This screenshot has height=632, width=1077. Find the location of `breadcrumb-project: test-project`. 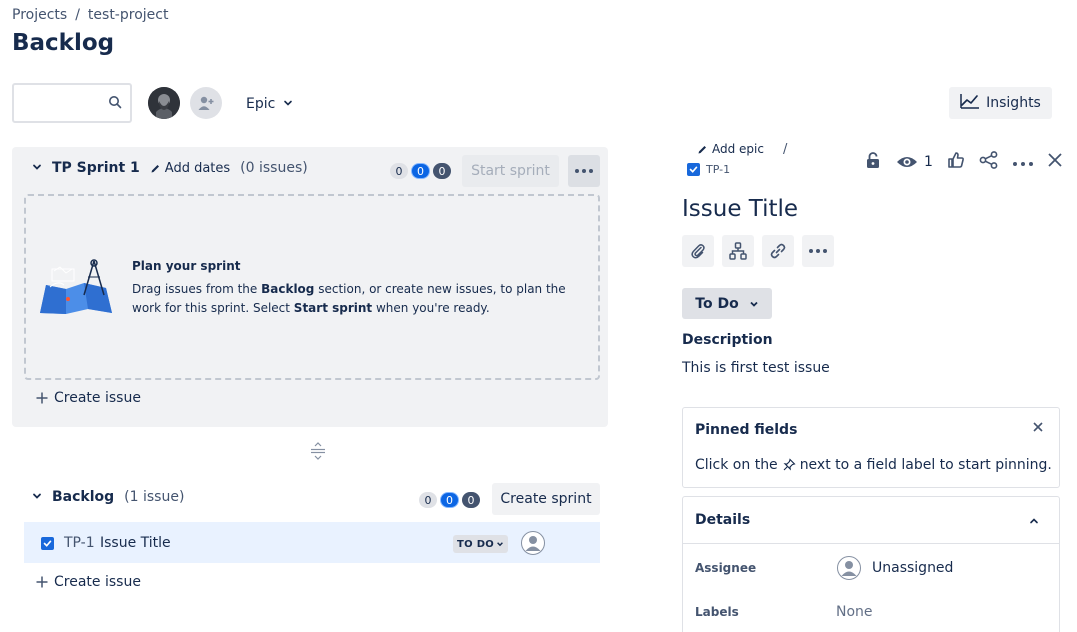

breadcrumb-project: test-project is located at coordinates (128, 15).